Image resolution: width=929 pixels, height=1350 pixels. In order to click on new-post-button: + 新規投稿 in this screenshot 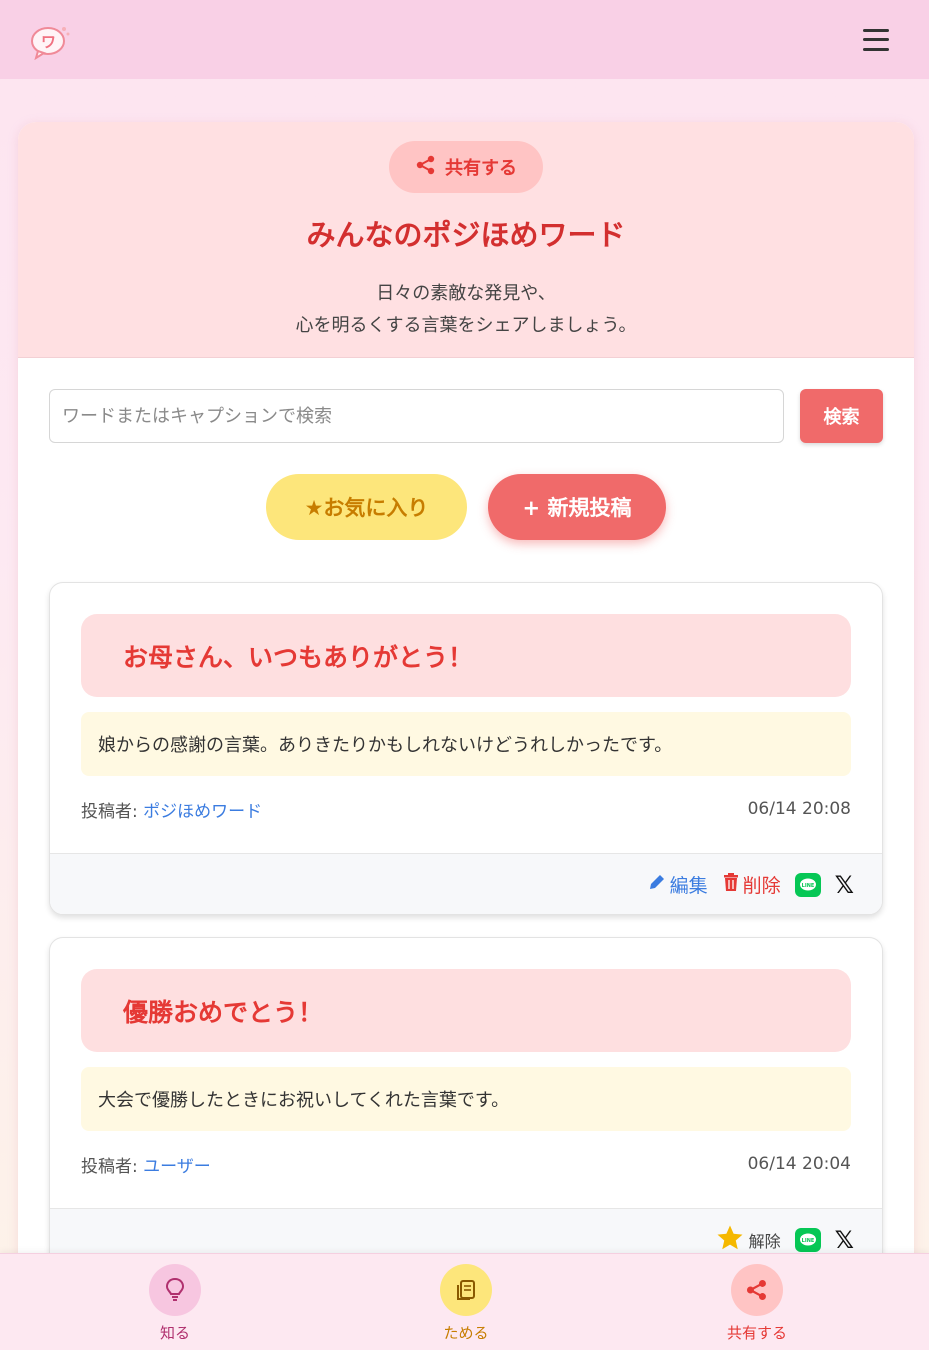, I will do `click(577, 507)`.